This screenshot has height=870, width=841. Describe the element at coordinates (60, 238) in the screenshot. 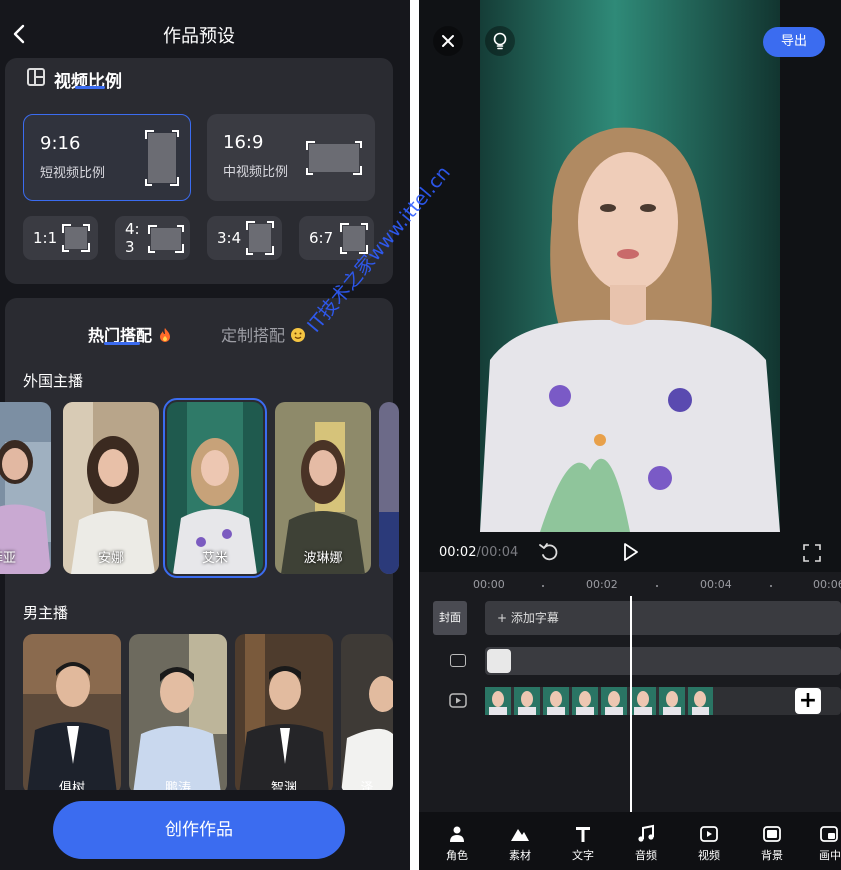

I see `ratio-option-1-1: 1:1` at that location.